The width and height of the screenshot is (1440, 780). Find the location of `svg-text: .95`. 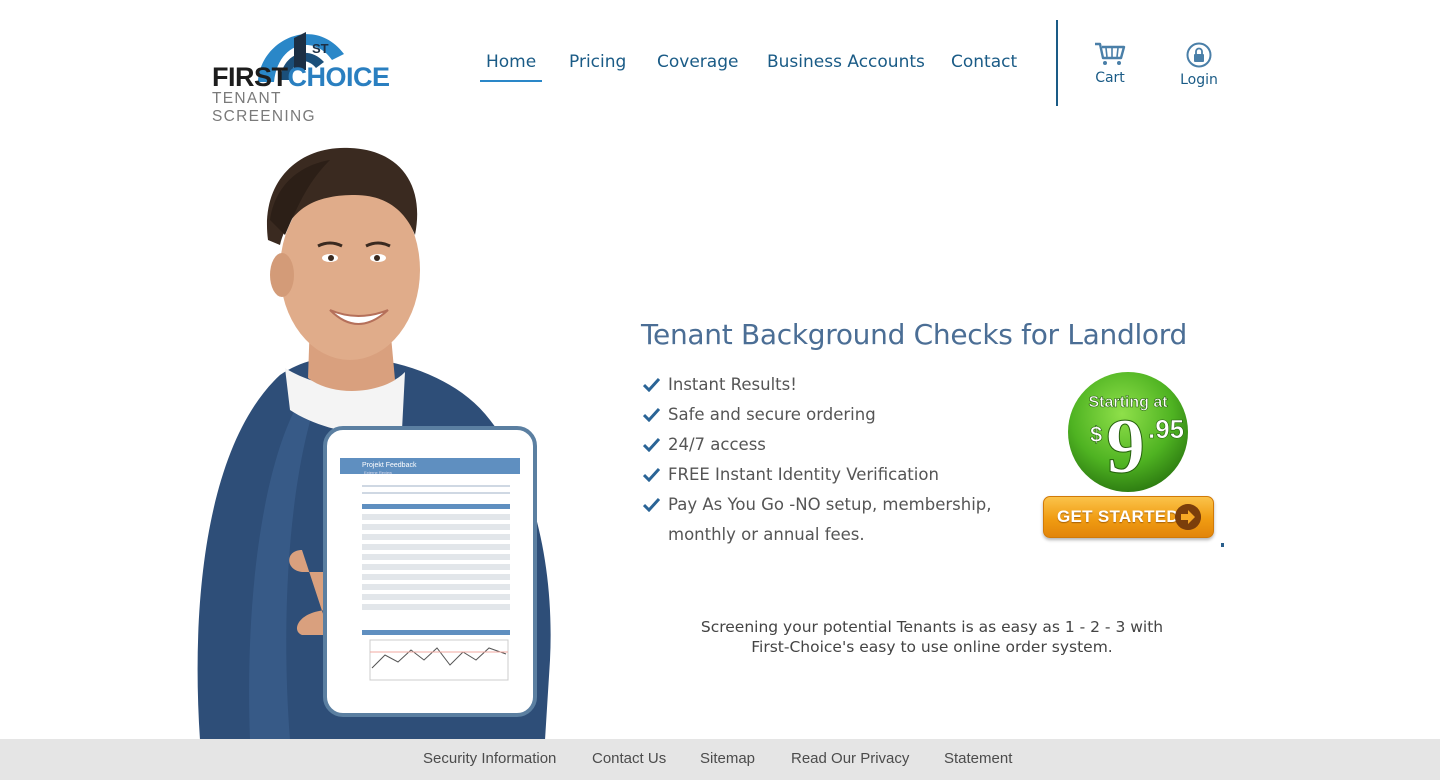

svg-text: .95 is located at coordinates (1166, 429).